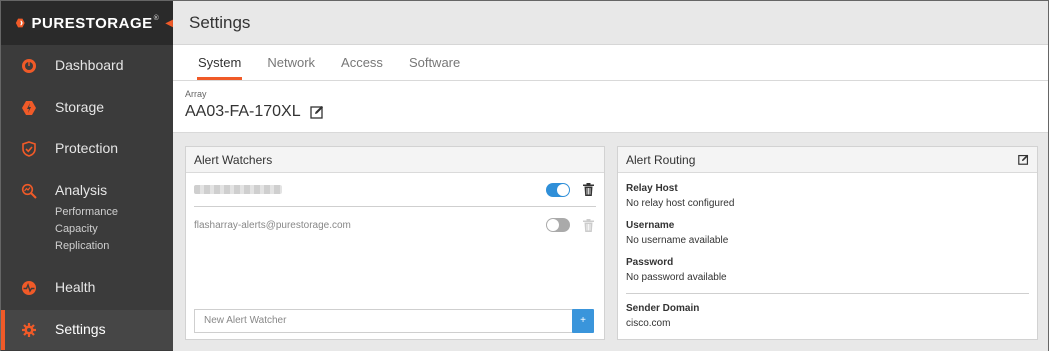 This screenshot has width=1049, height=351. Describe the element at coordinates (220, 22) in the screenshot. I see `page-title: Settings` at that location.